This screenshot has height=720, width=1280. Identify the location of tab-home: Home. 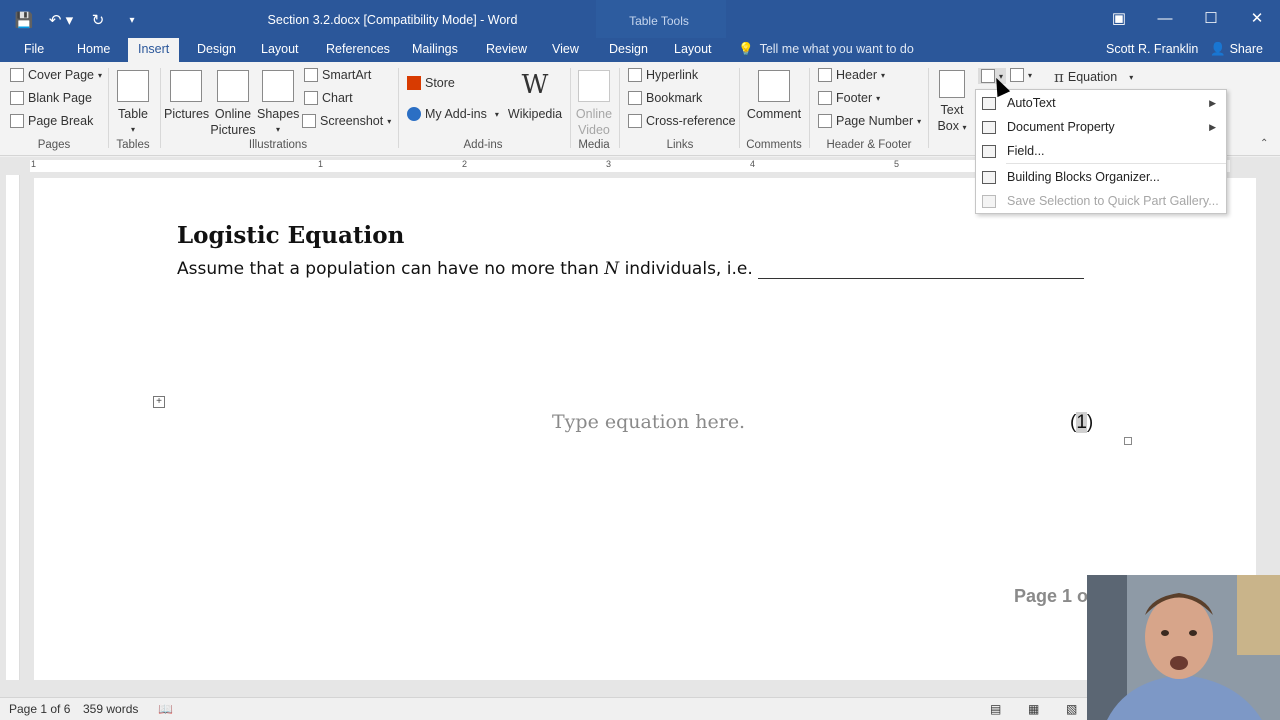
(93, 49).